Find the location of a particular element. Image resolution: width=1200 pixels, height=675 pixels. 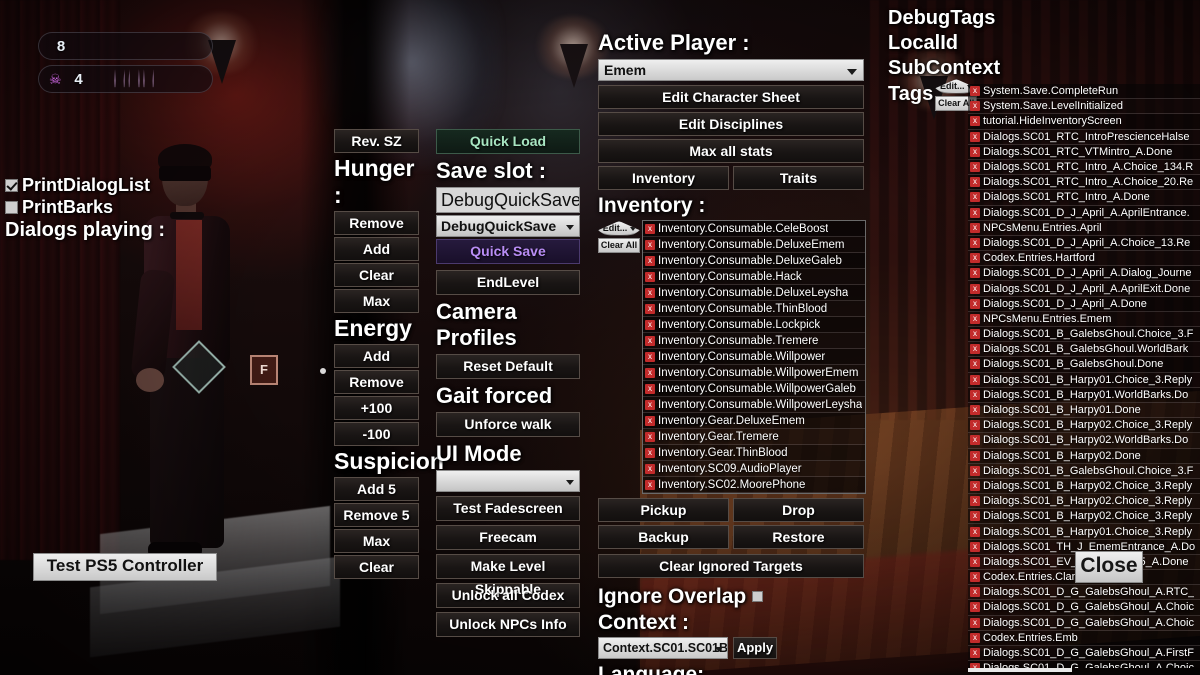

ignore-overlap-checkbox is located at coordinates (758, 596).